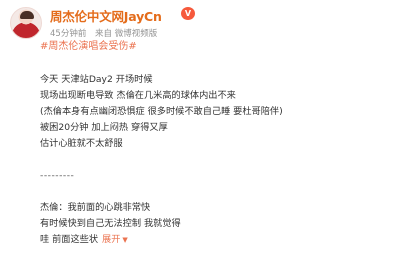  Describe the element at coordinates (81, 143) in the screenshot. I see `body-line: 估计心脏就不太舒服` at that location.